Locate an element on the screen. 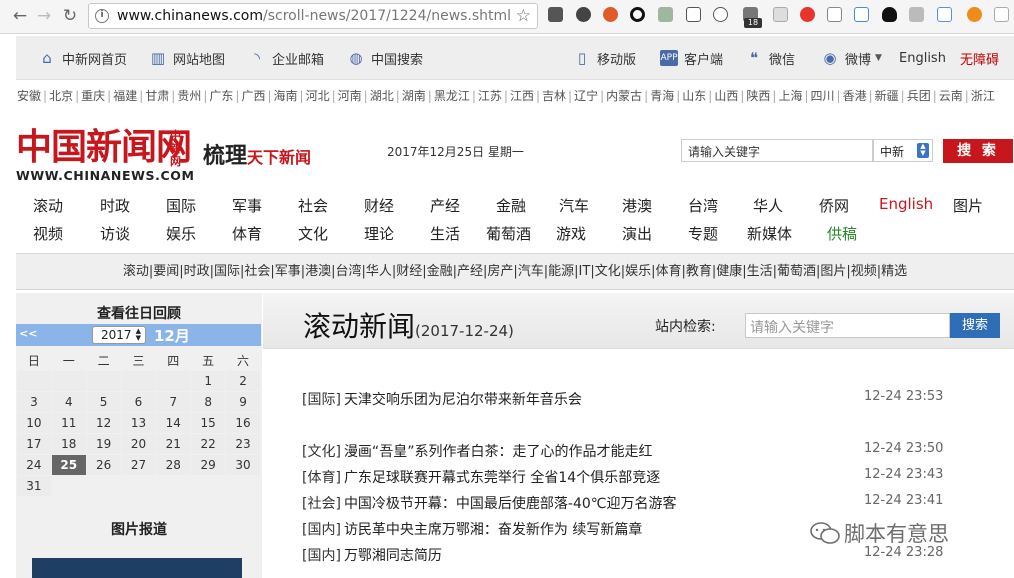  calendar-day: 31 is located at coordinates (34, 486).